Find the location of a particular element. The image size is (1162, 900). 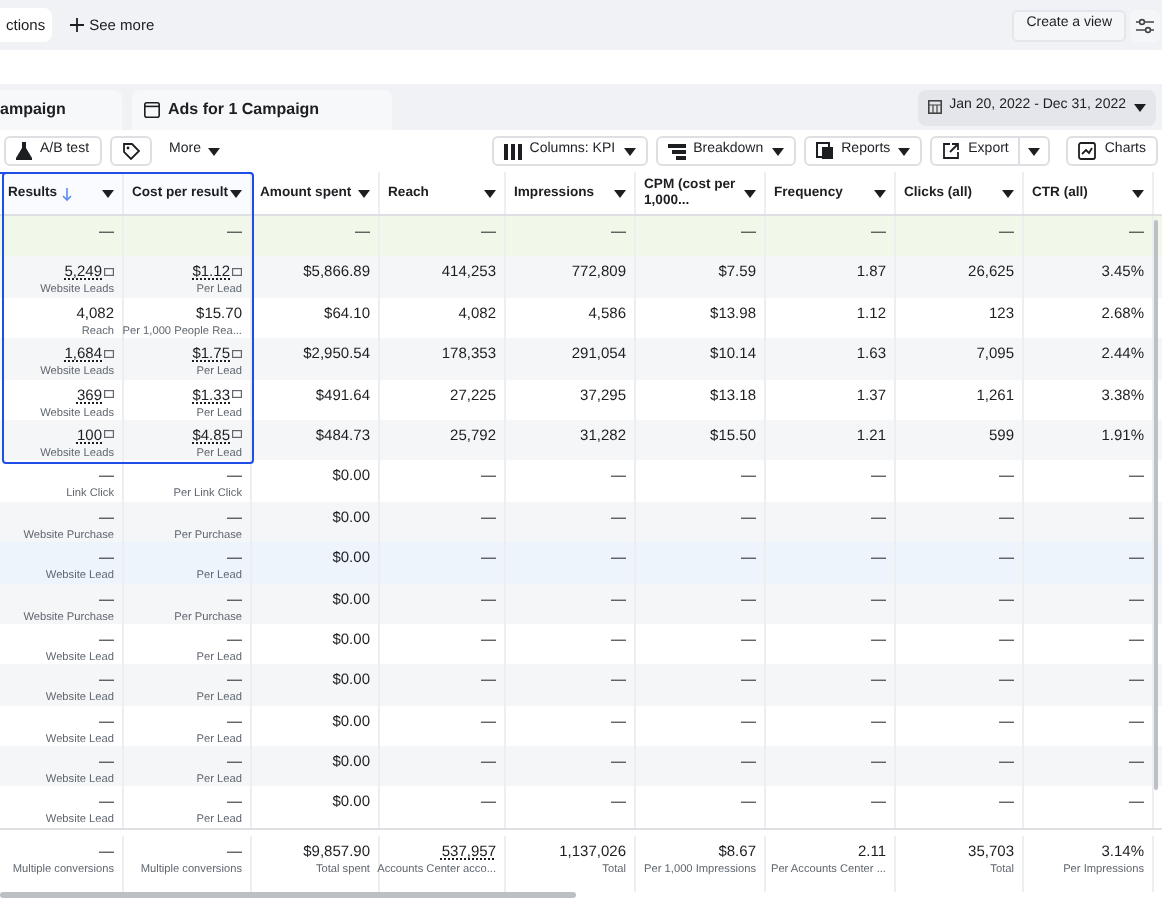

sliders-icon is located at coordinates (1145, 25).